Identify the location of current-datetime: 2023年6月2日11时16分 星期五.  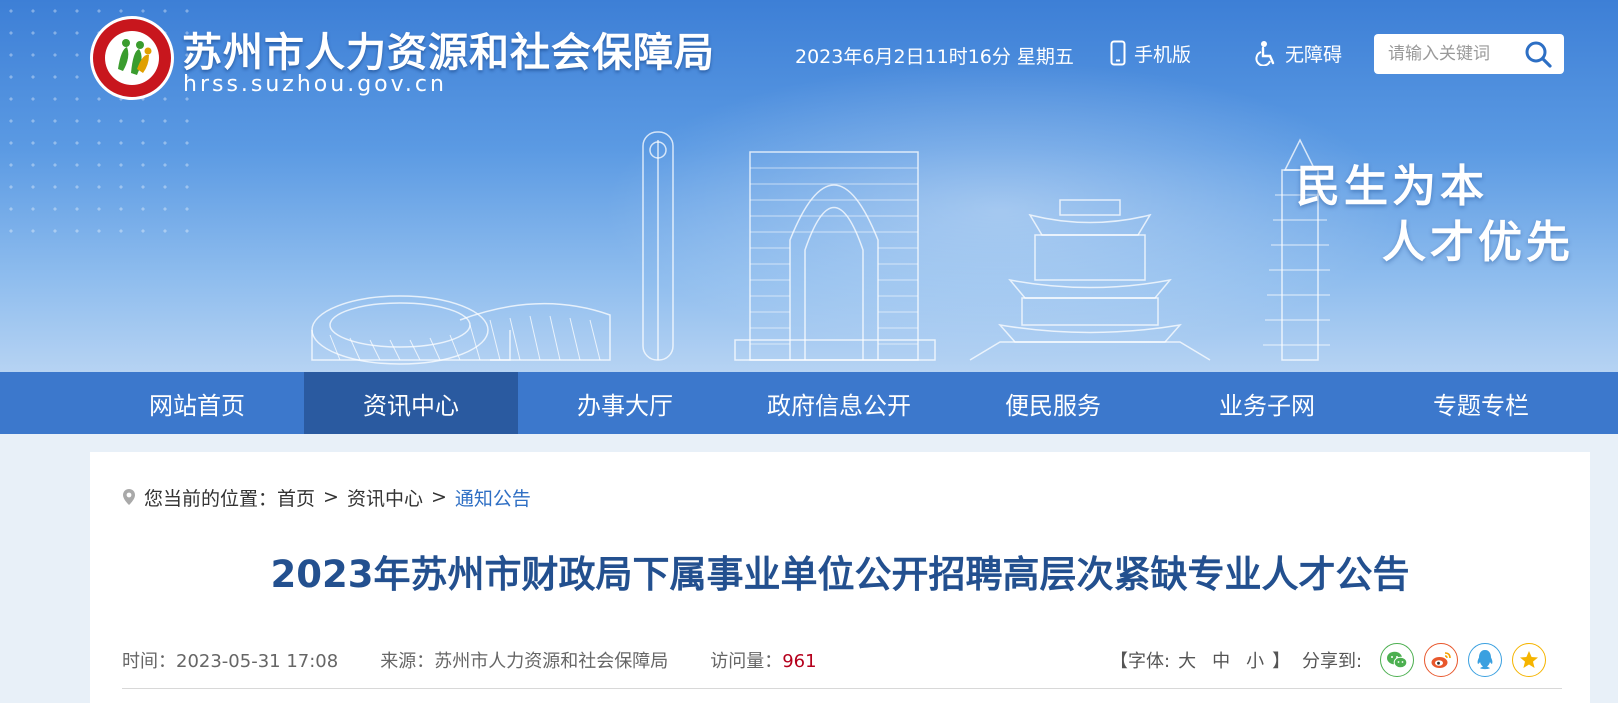
(934, 57).